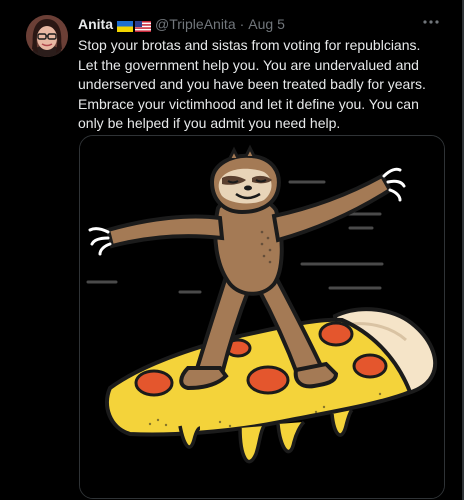  I want to click on tweet-date: Aug 5, so click(266, 24).